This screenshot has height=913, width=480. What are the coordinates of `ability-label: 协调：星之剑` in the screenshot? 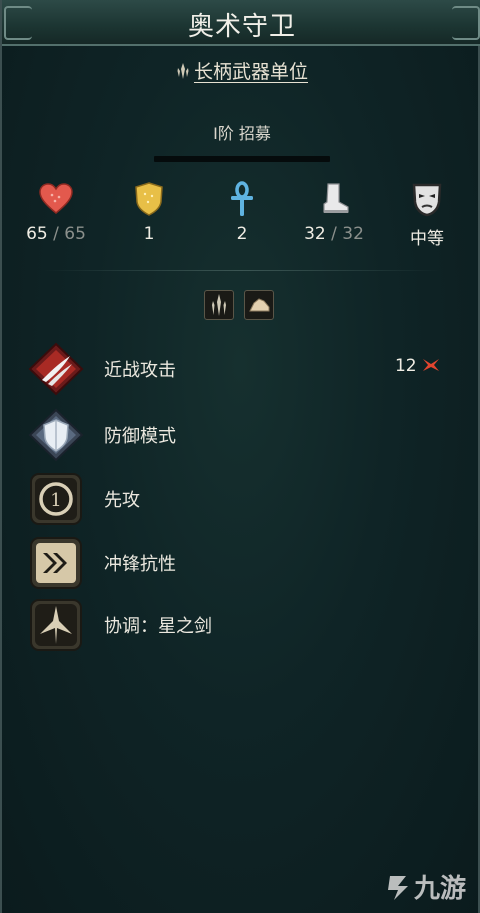 It's located at (158, 626).